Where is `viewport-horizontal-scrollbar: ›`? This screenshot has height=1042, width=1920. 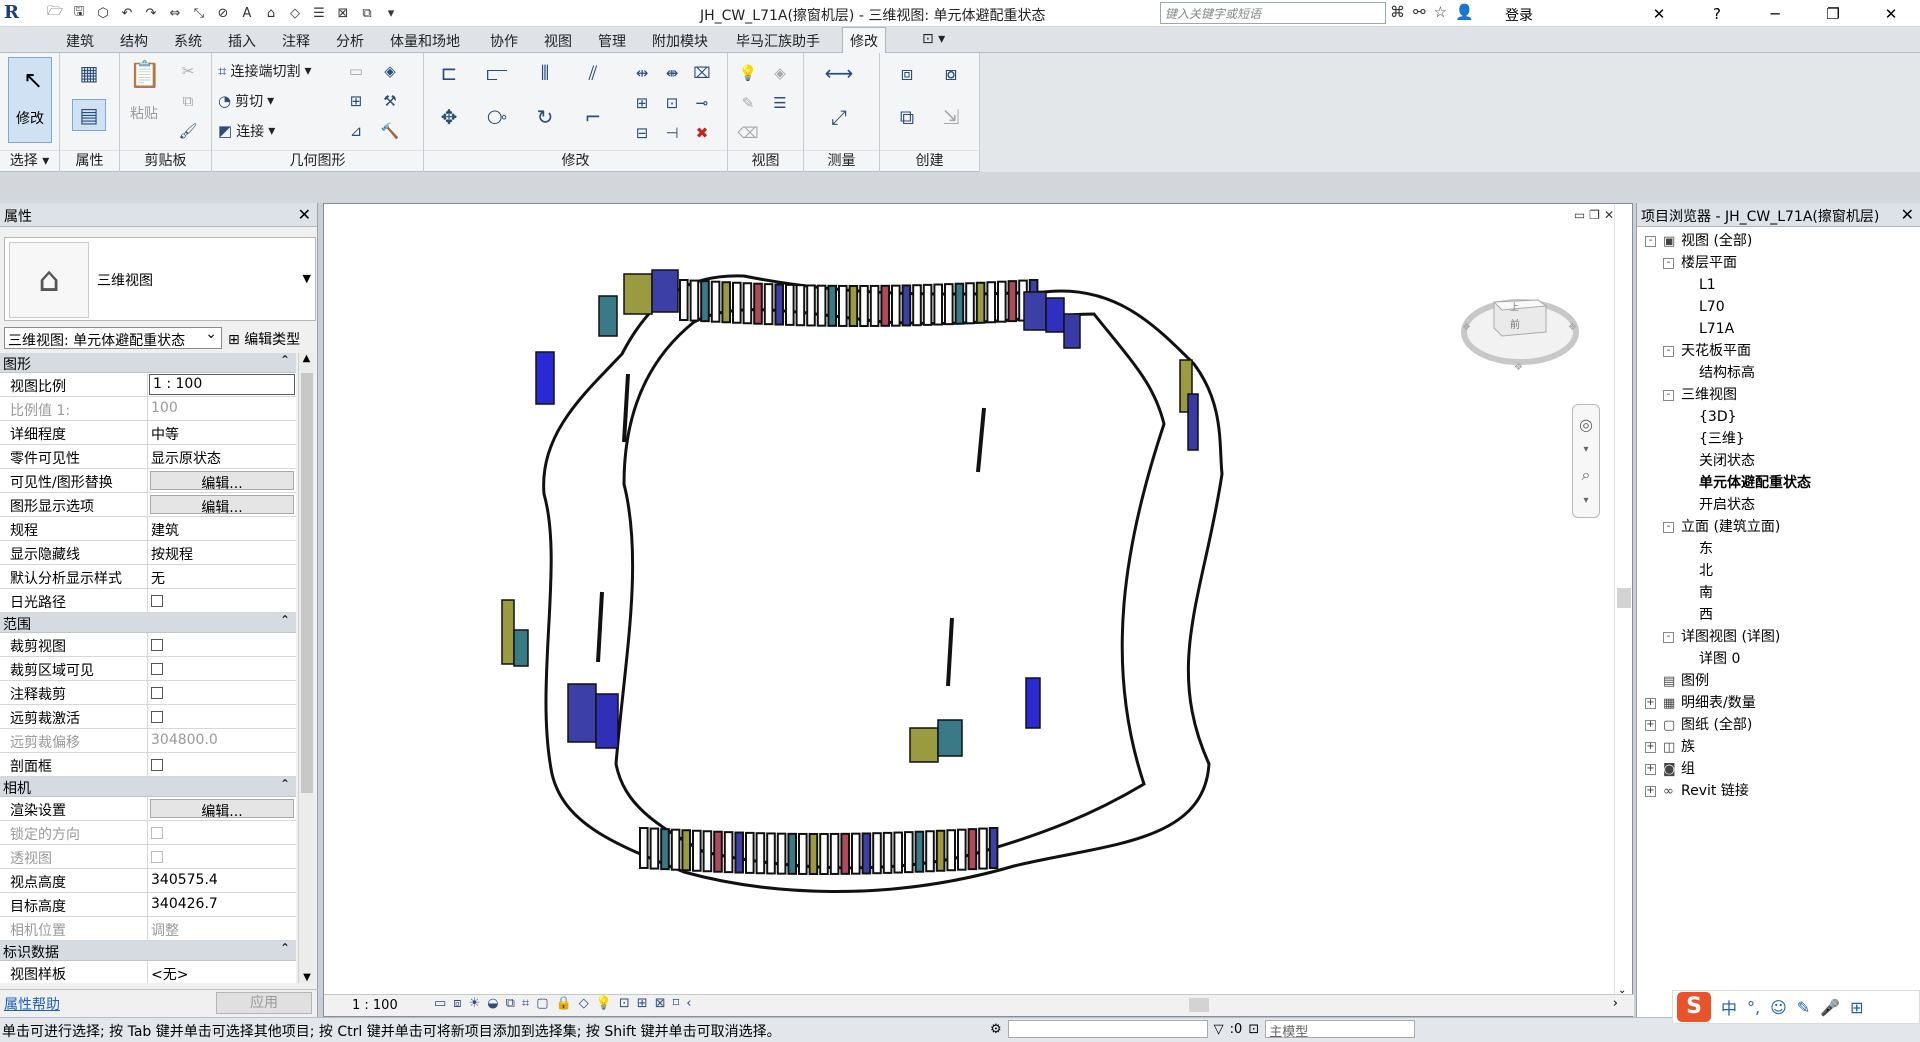
viewport-horizontal-scrollbar: › is located at coordinates (1221, 1004).